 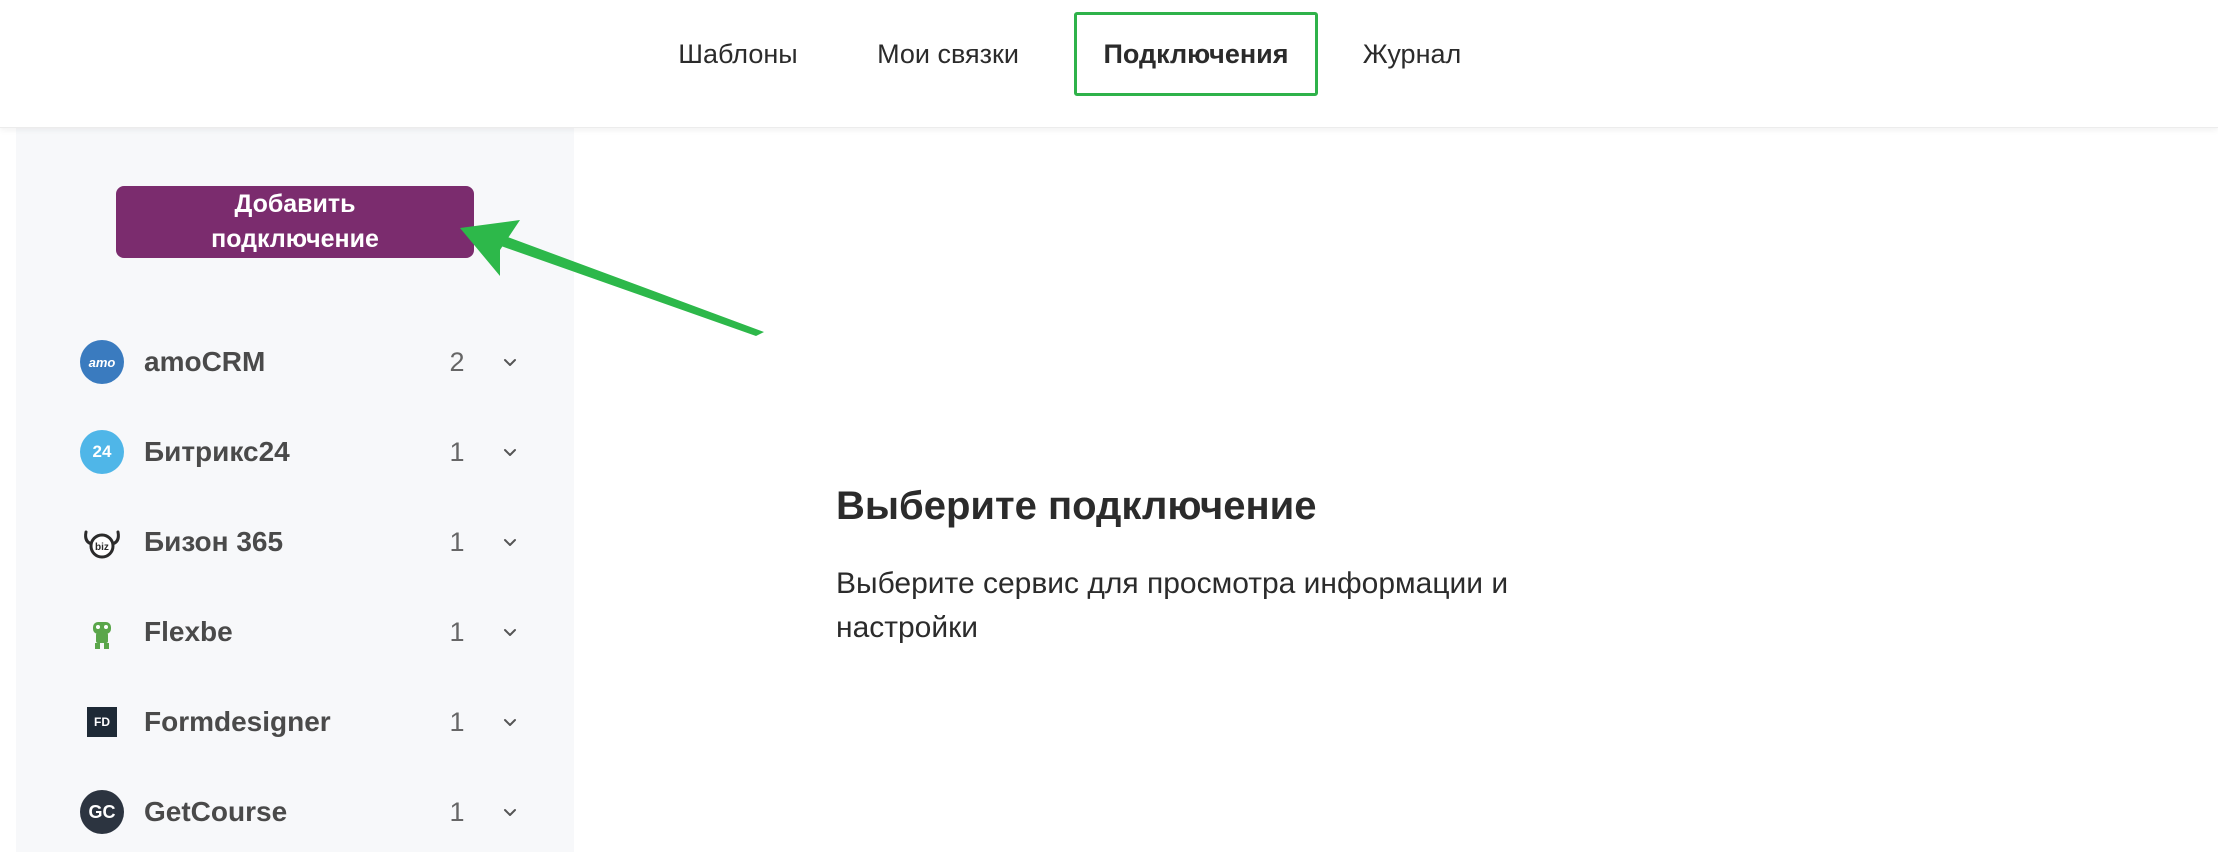 I want to click on tab-templates: Шаблоны, so click(x=738, y=54).